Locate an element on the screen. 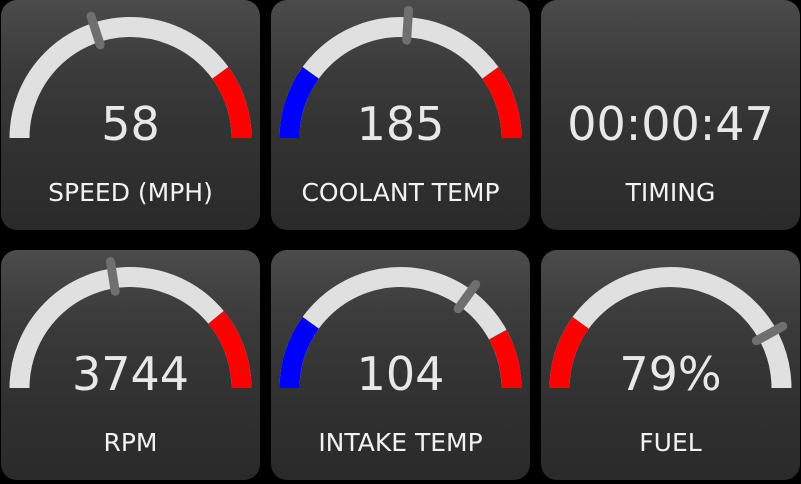 The image size is (801, 484). speed-value: 58 is located at coordinates (130, 124).